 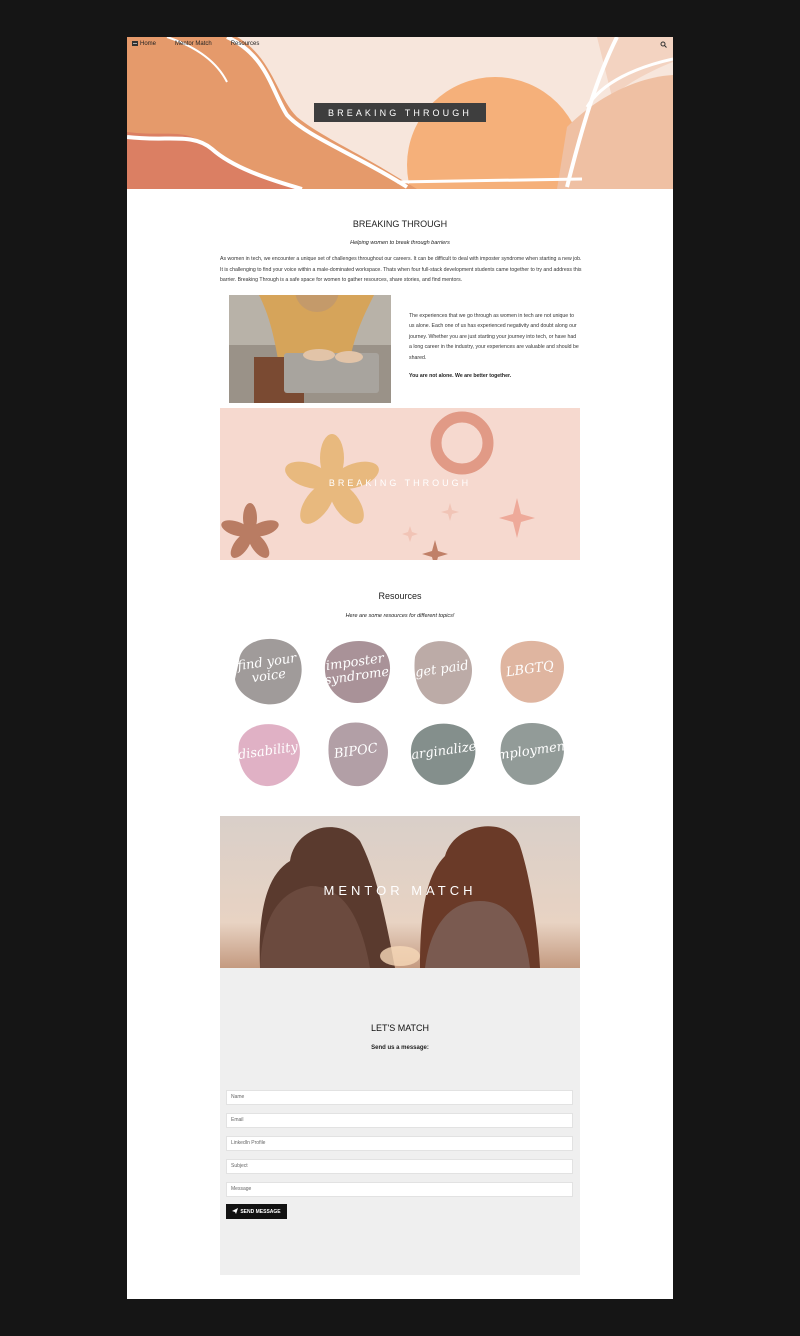 I want to click on nav-item-resources: Resources, so click(x=196, y=44).